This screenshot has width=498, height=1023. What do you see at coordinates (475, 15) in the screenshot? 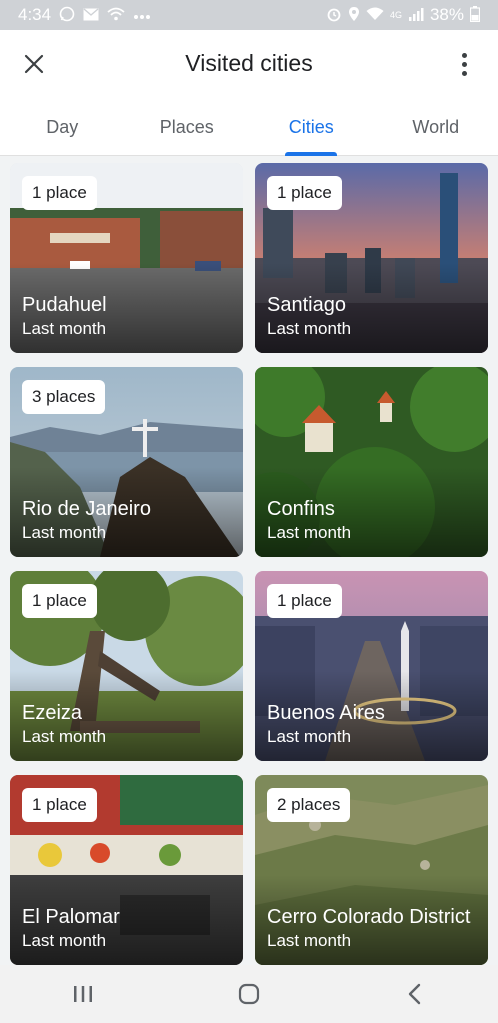
I see `battery-icon` at bounding box center [475, 15].